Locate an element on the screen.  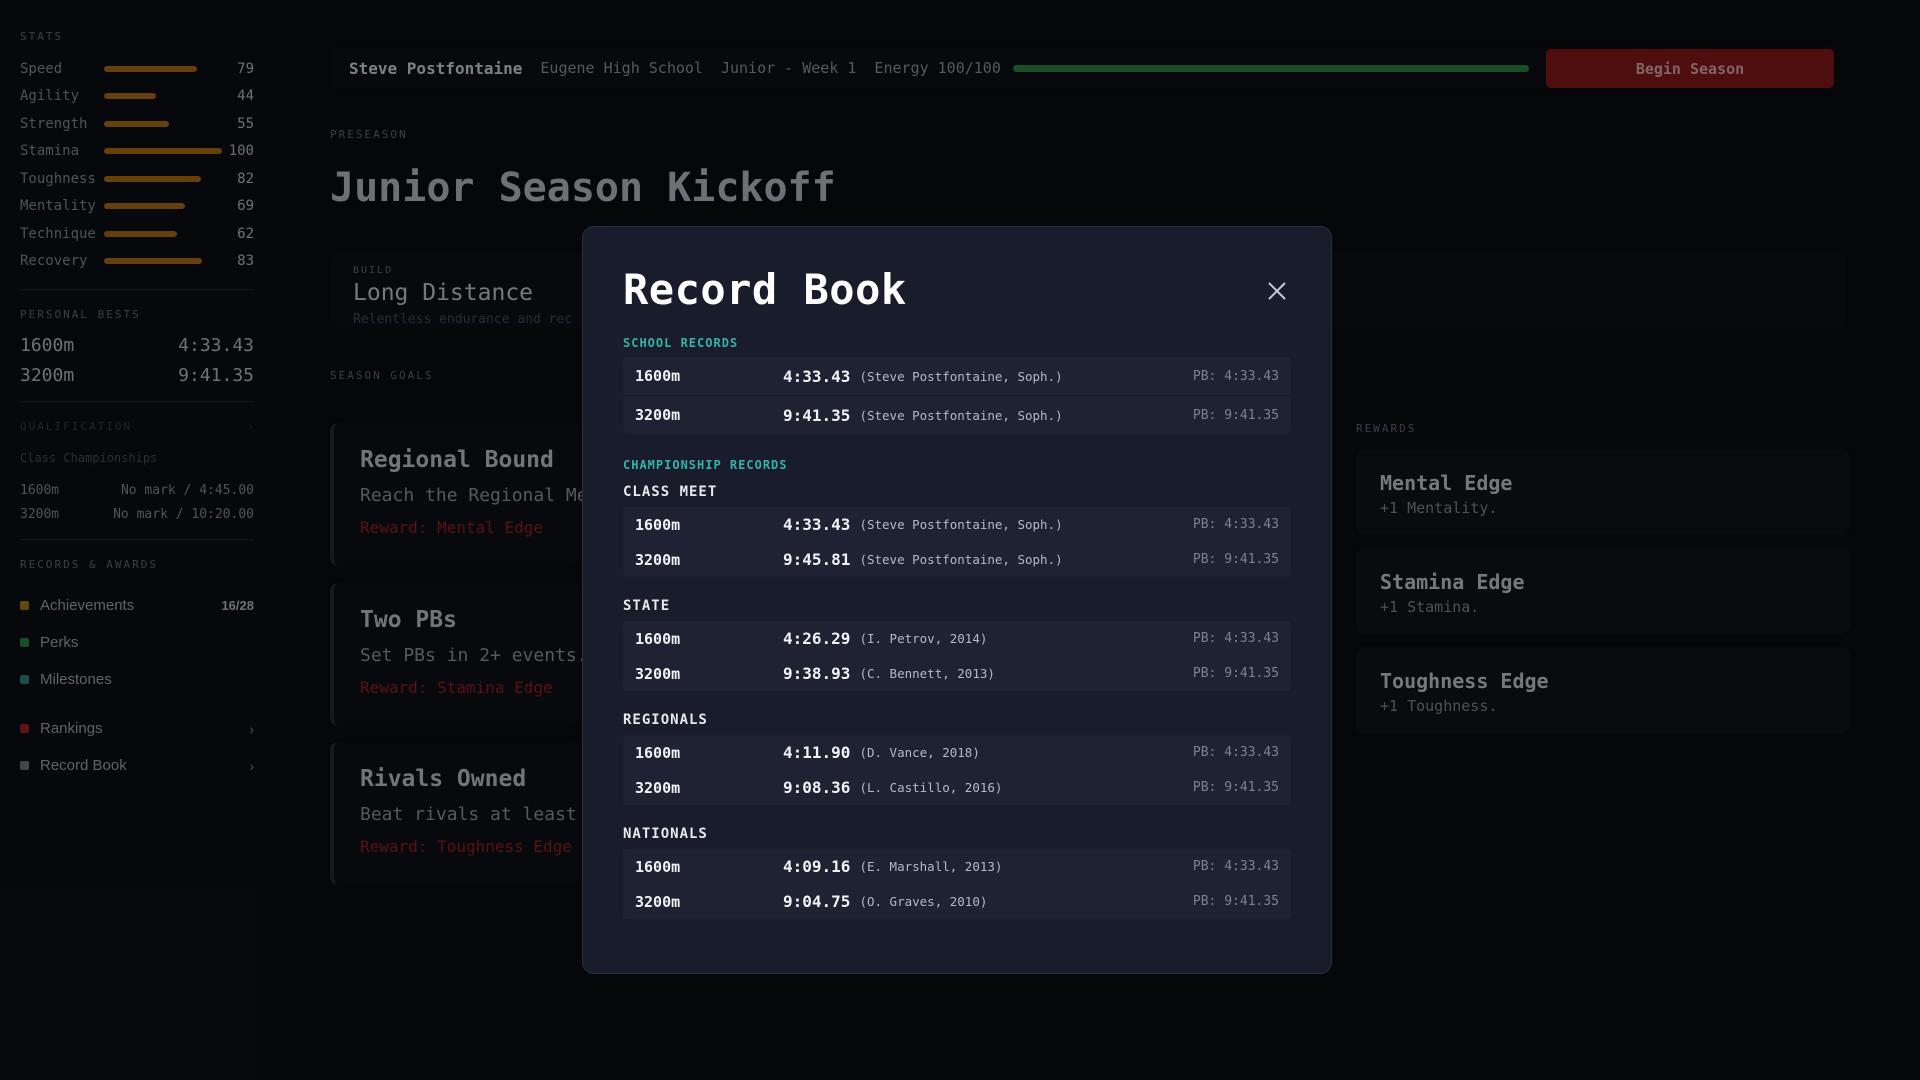
meet-heading: REGIONALS is located at coordinates (665, 720).